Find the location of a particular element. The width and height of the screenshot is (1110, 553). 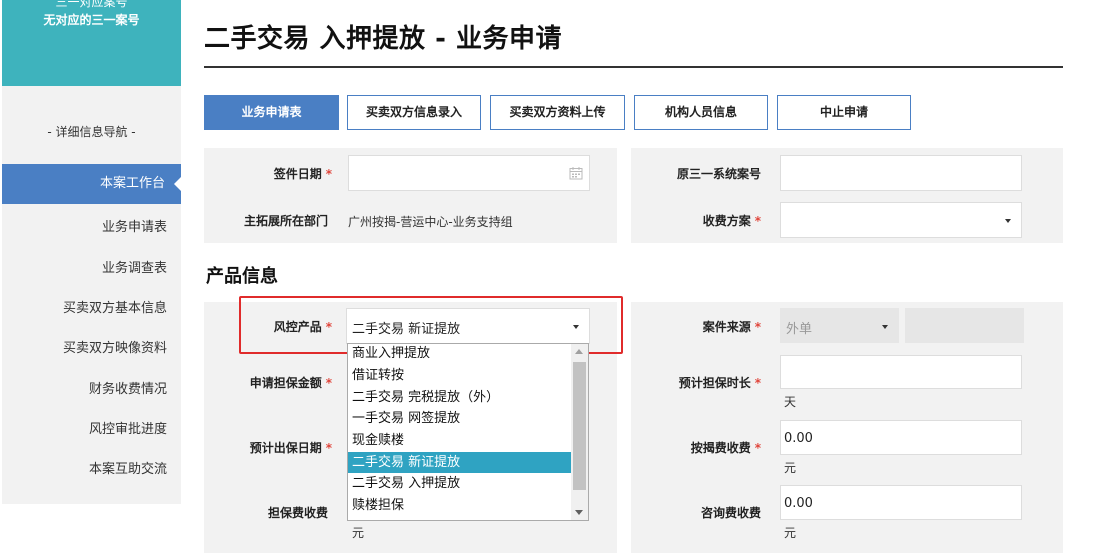

sidebar-item-risk-approval: 风控审批进度 is located at coordinates (128, 427).